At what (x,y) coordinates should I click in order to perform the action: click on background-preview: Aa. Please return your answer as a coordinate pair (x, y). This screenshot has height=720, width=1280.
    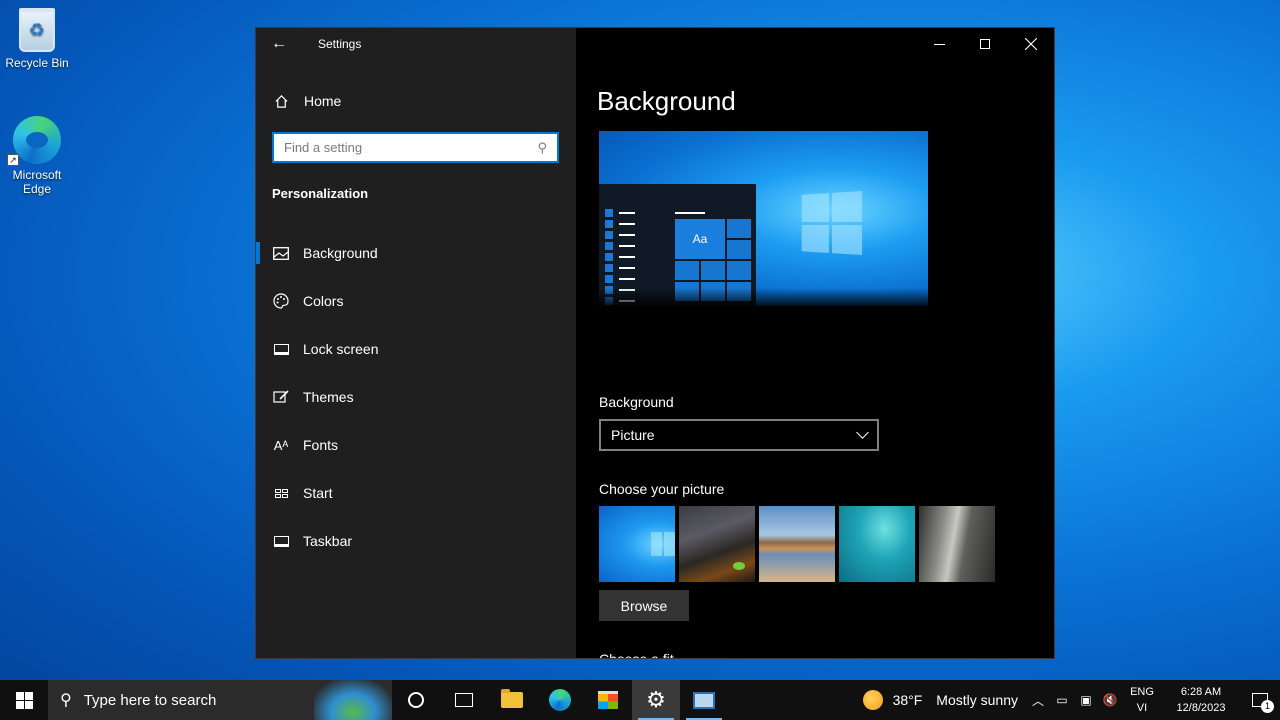
    Looking at the image, I should click on (763, 218).